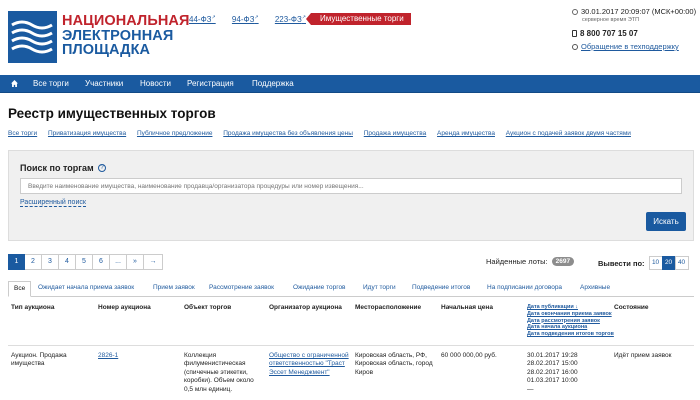 The width and height of the screenshot is (700, 400). What do you see at coordinates (630, 46) in the screenshot?
I see `support-link: Обращение в техподдержку` at bounding box center [630, 46].